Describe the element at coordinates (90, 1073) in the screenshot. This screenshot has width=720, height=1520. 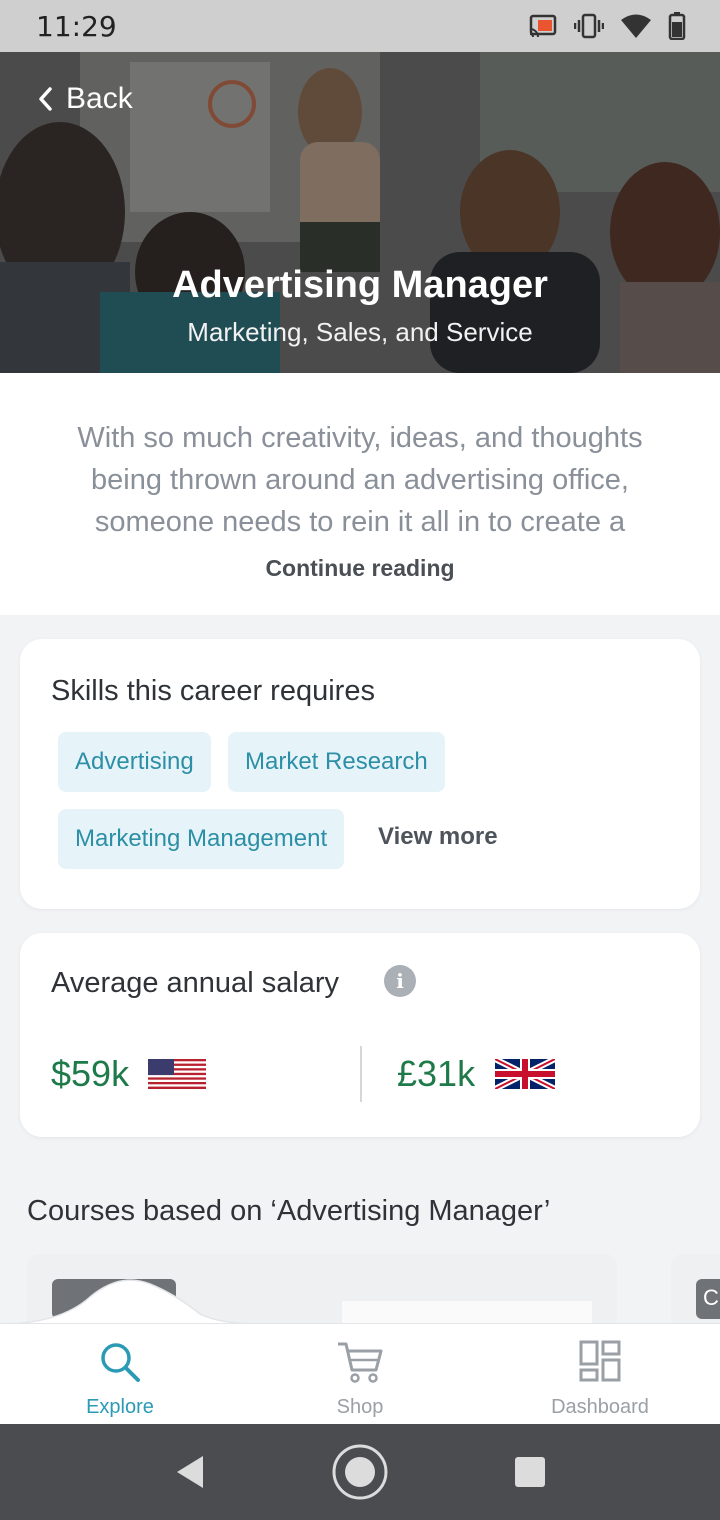
I see `salary-us-value: $59k` at that location.